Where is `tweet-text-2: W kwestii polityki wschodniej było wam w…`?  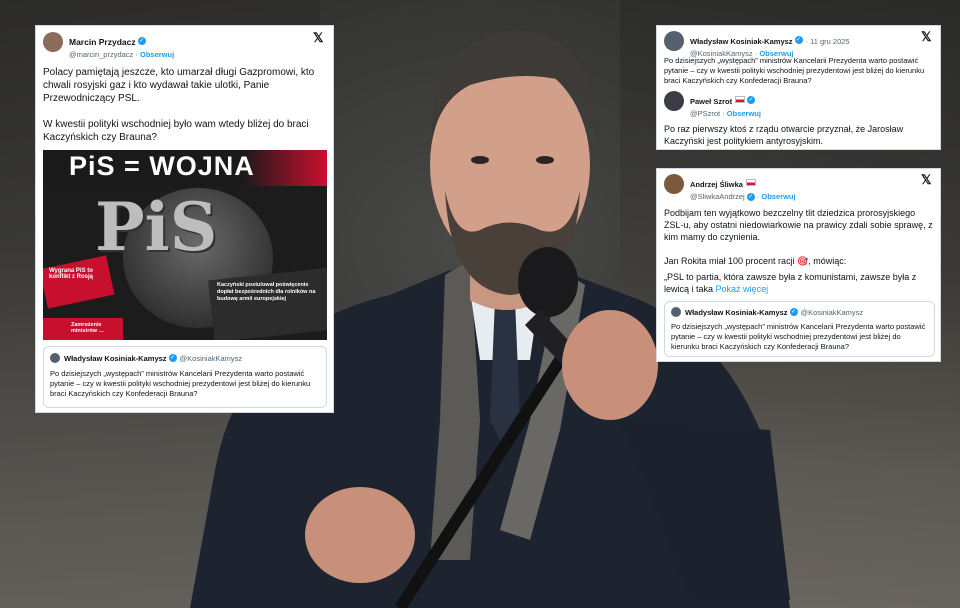 tweet-text-2: W kwestii polityki wschodniej było wam w… is located at coordinates (176, 131).